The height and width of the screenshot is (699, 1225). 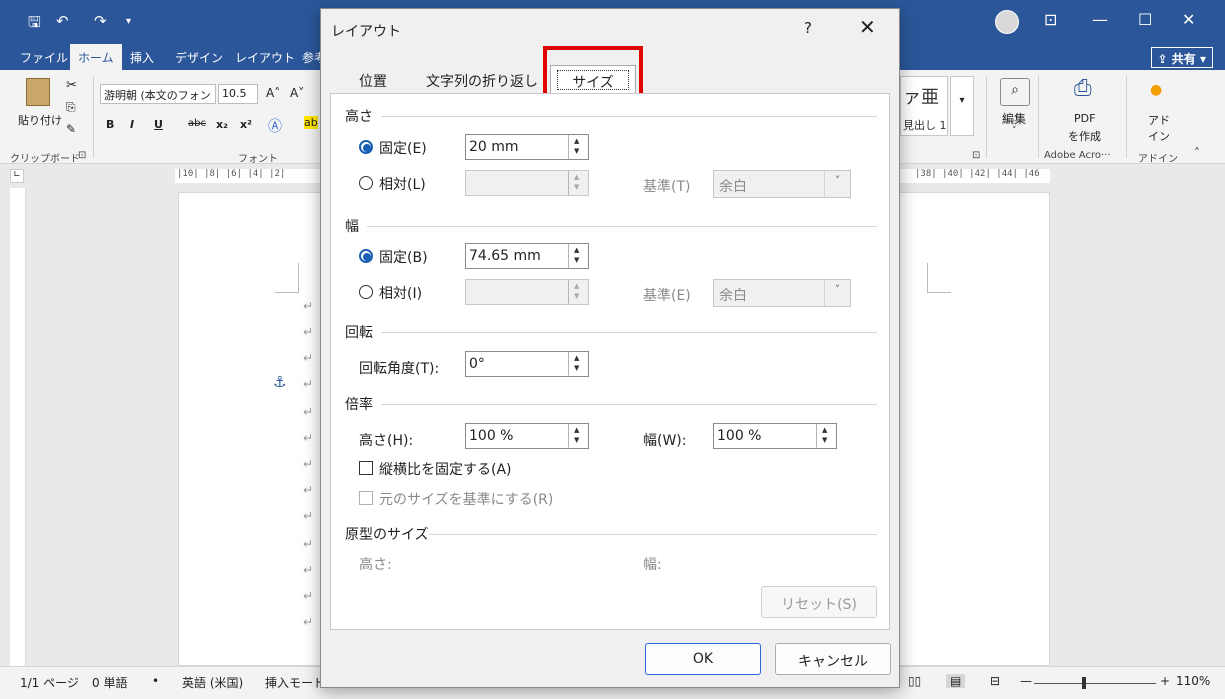 I want to click on undo-icon: ↶, so click(x=62, y=21).